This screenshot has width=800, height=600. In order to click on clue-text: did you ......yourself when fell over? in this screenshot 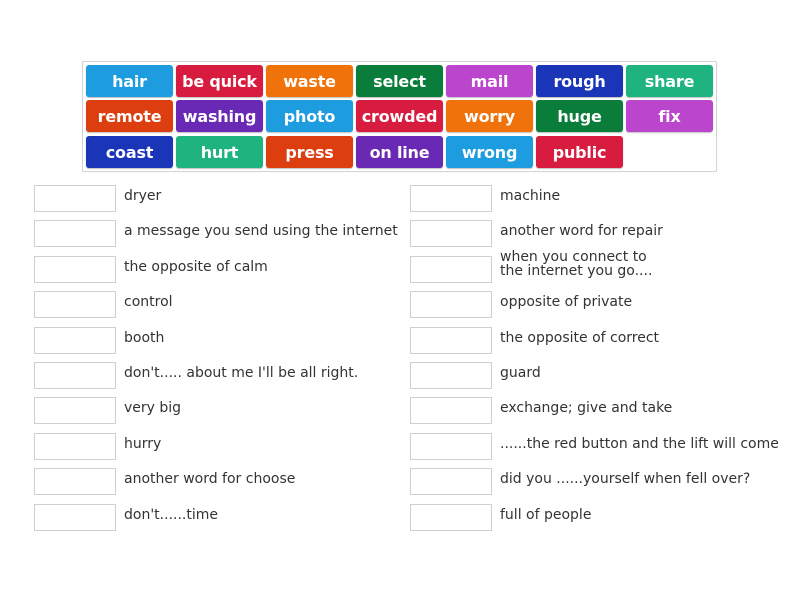, I will do `click(625, 479)`.